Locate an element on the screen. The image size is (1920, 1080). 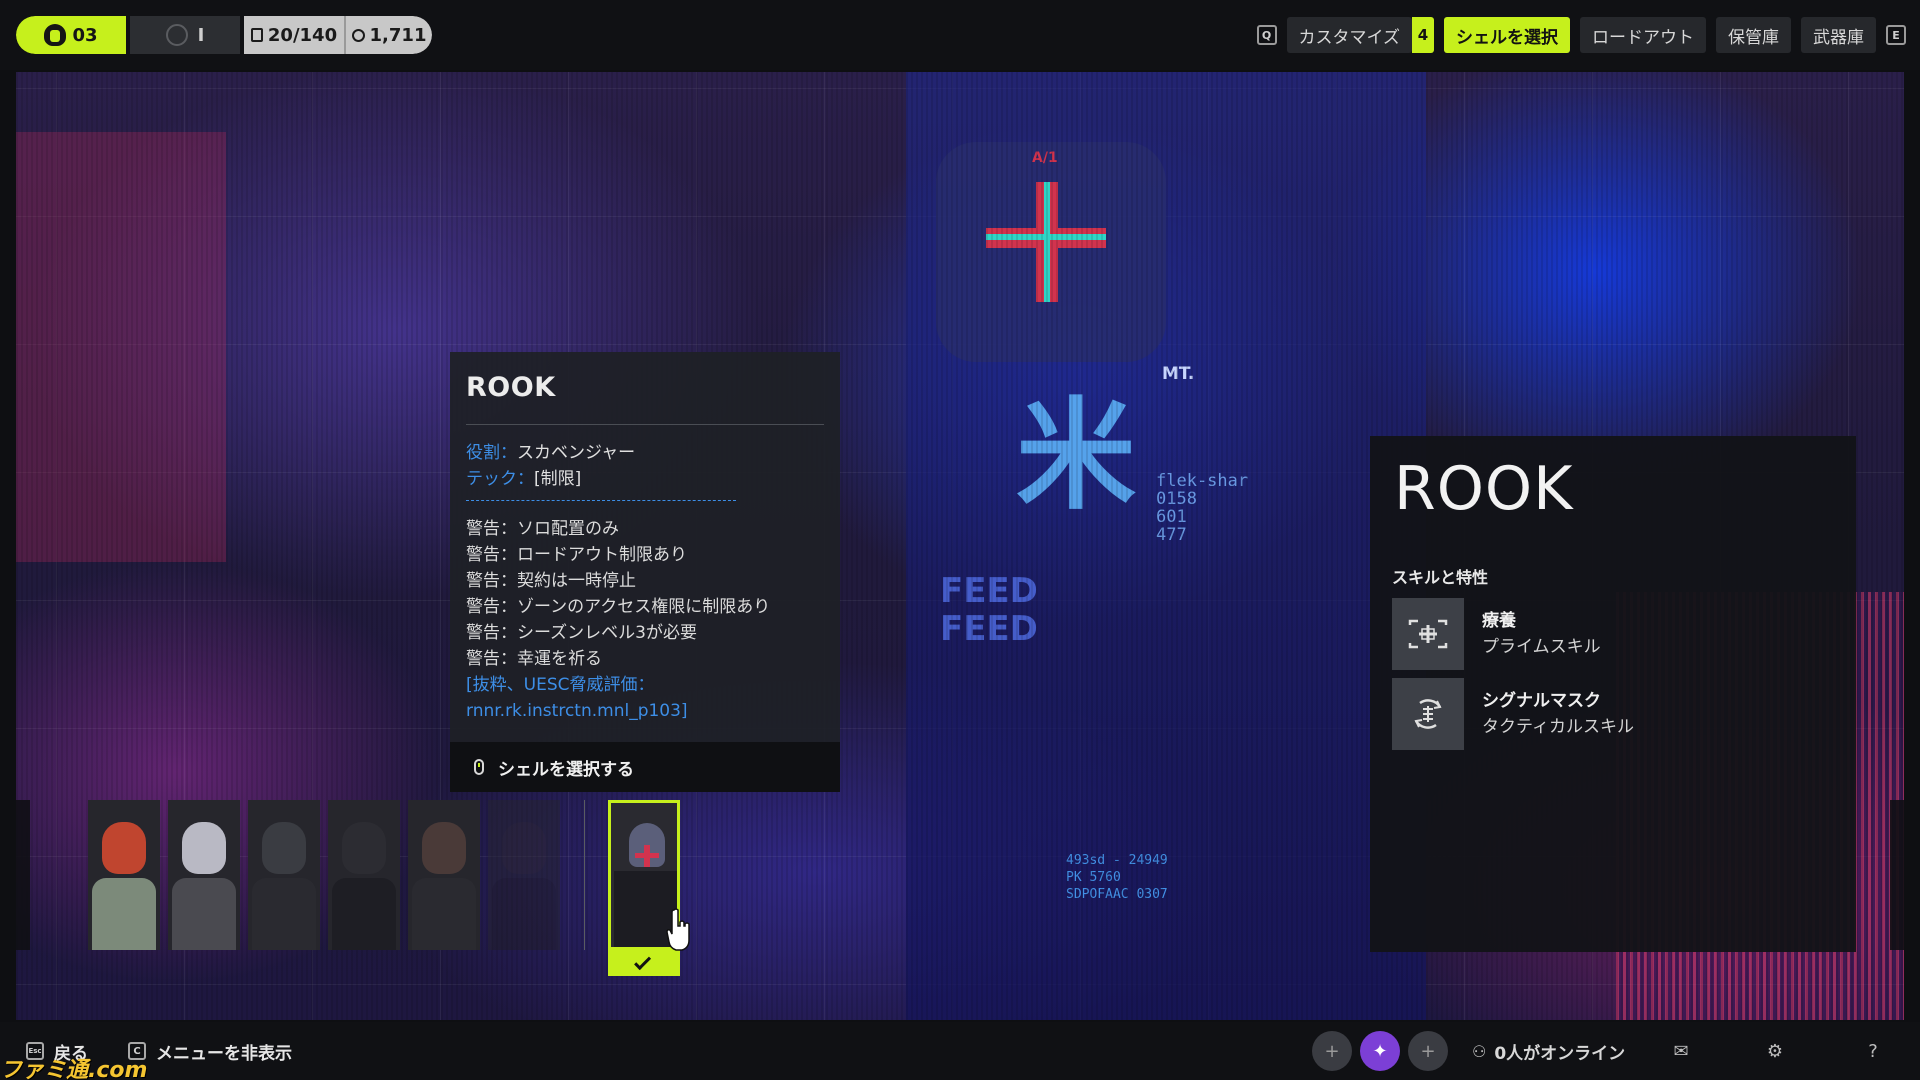
player-level: 03 is located at coordinates (71, 35).